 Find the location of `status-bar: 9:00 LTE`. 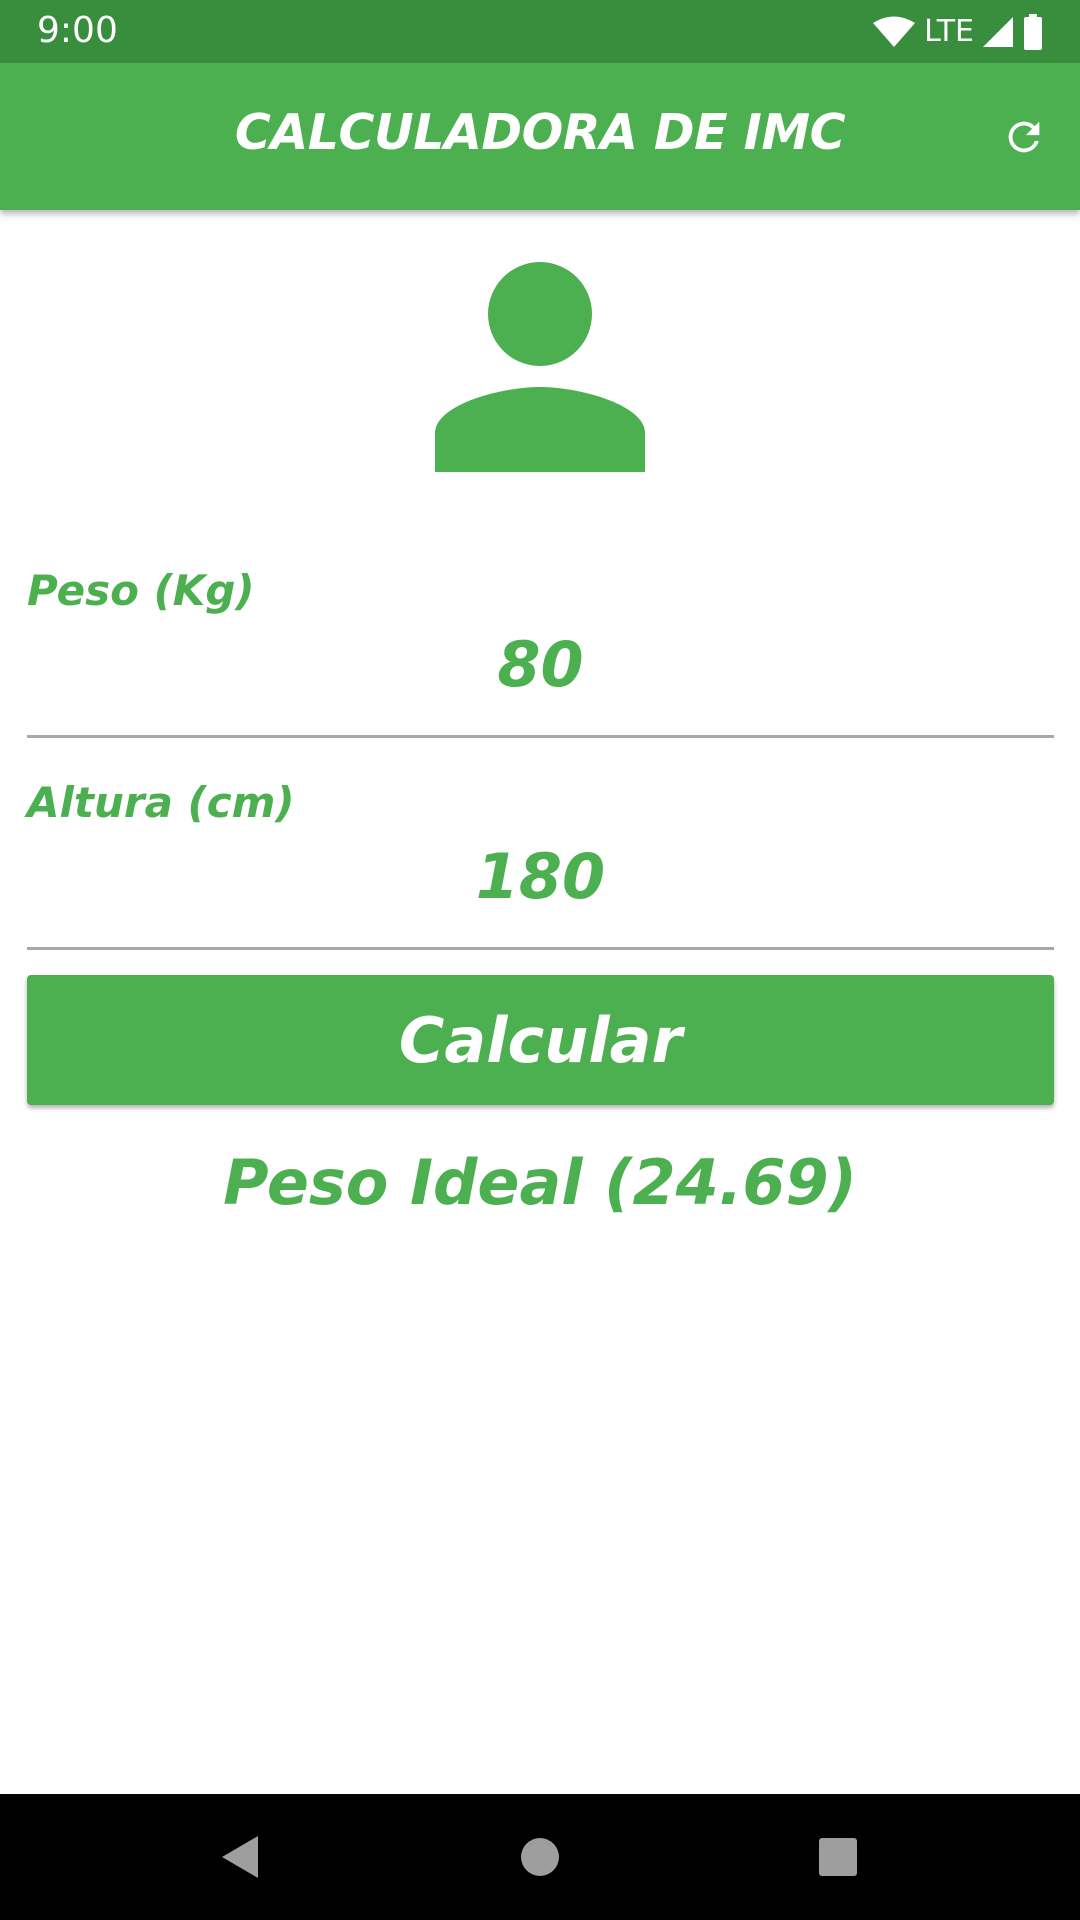

status-bar: 9:00 LTE is located at coordinates (540, 31).